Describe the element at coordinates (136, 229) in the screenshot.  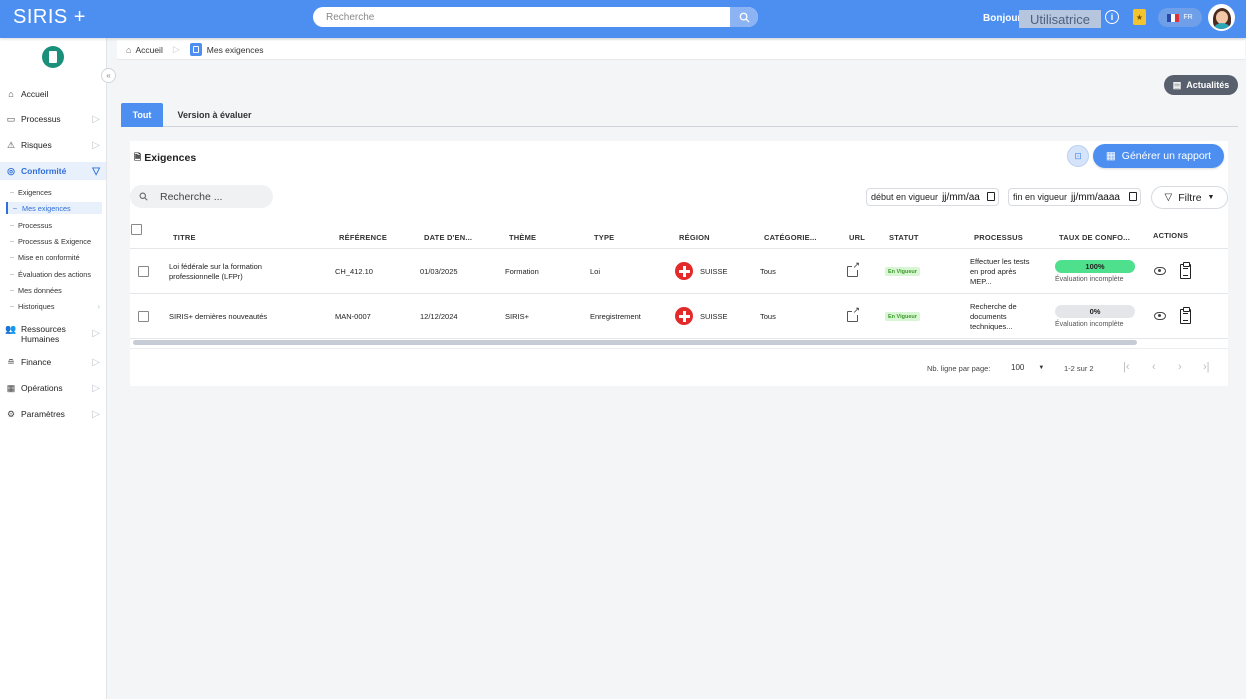
I see `select-all-checkbox` at that location.